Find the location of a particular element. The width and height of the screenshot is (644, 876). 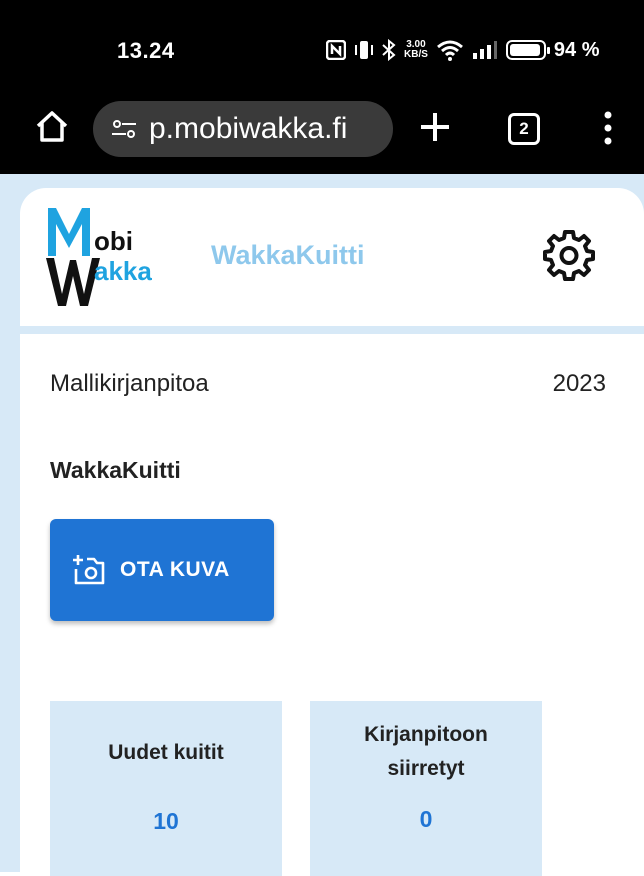

section-title: WakkaKuitti is located at coordinates (115, 470).